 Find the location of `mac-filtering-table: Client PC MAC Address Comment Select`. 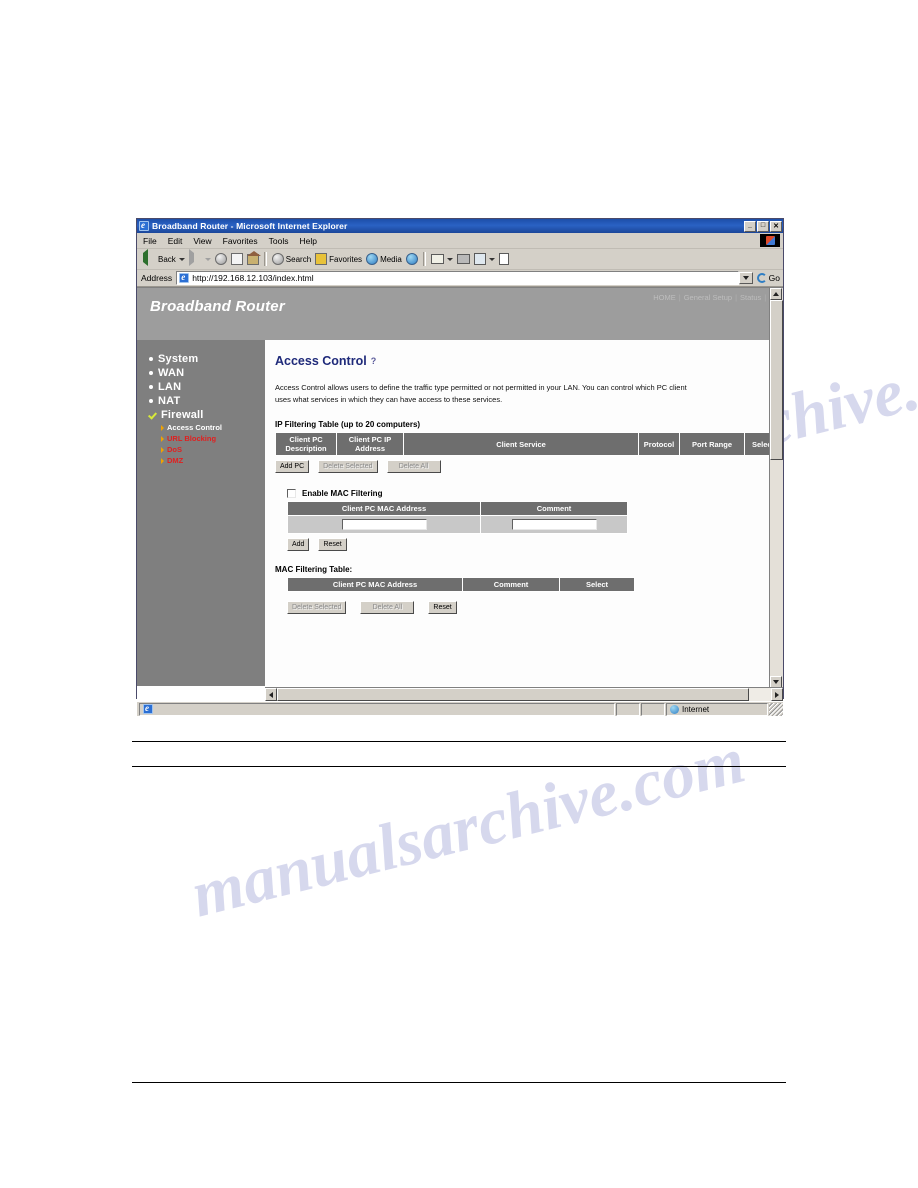

mac-filtering-table: Client PC MAC Address Comment Select is located at coordinates (461, 584).